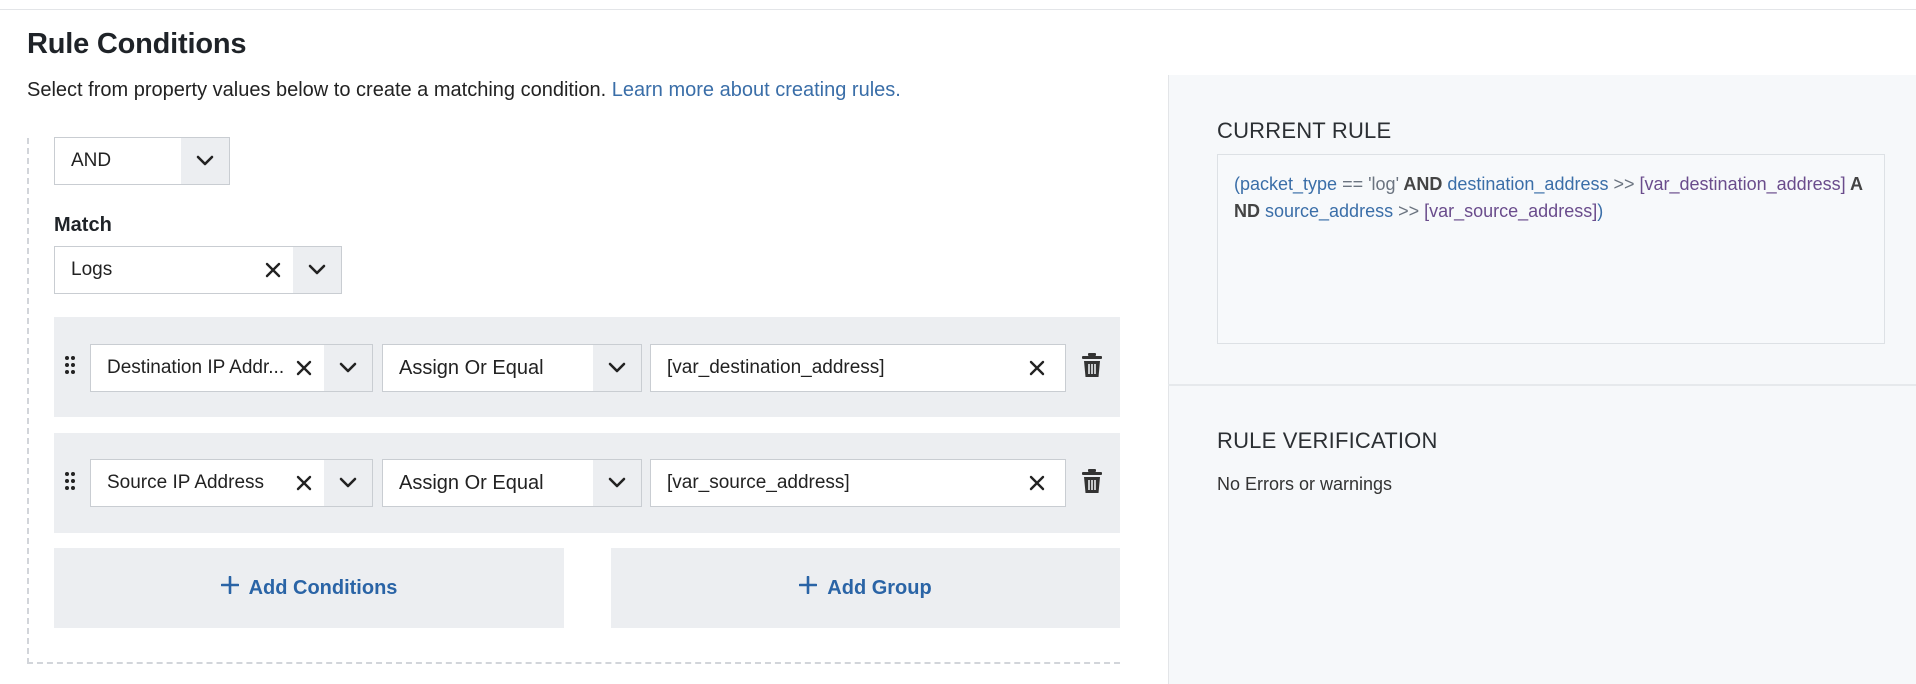  What do you see at coordinates (1511, 211) in the screenshot?
I see `rule-token-var: [var_source_address]` at bounding box center [1511, 211].